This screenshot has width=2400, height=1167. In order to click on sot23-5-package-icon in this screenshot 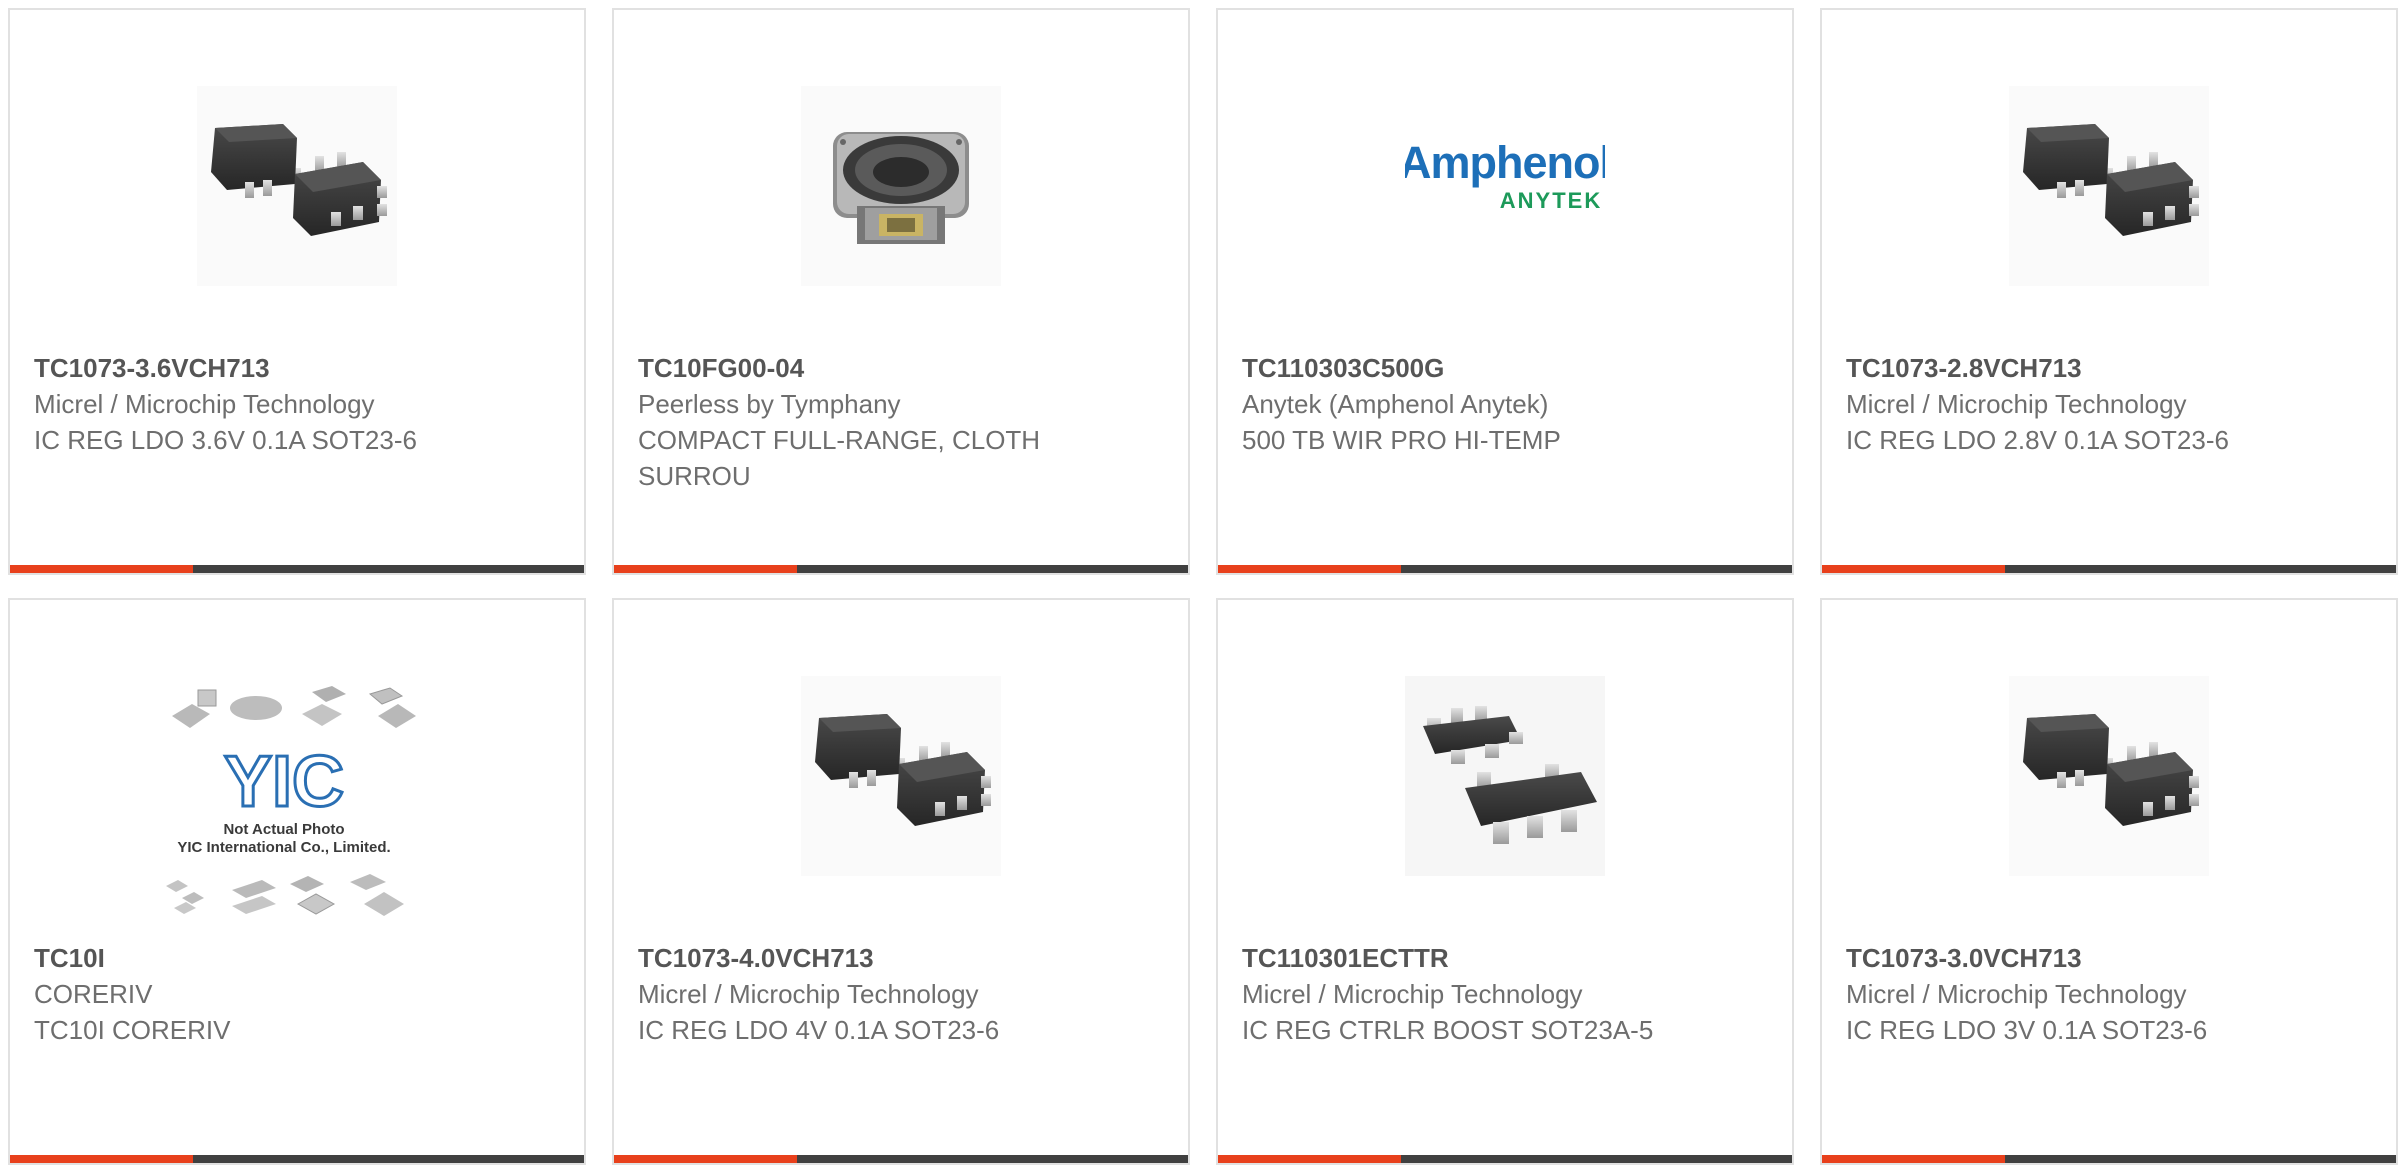, I will do `click(1505, 776)`.